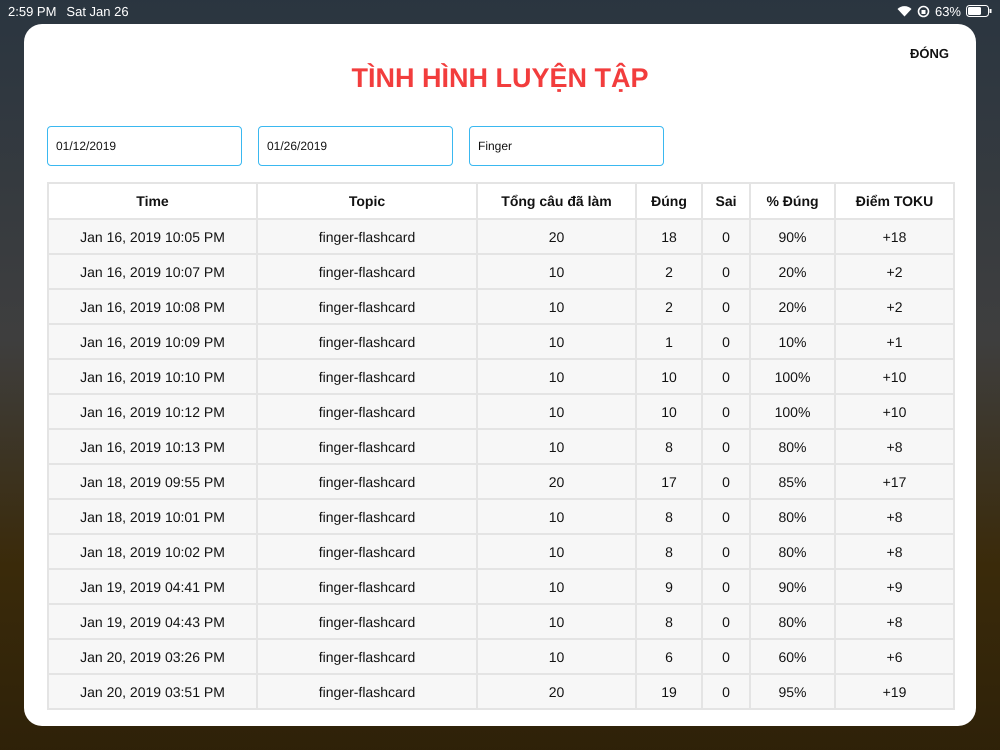  I want to click on column-header: Time, so click(152, 201).